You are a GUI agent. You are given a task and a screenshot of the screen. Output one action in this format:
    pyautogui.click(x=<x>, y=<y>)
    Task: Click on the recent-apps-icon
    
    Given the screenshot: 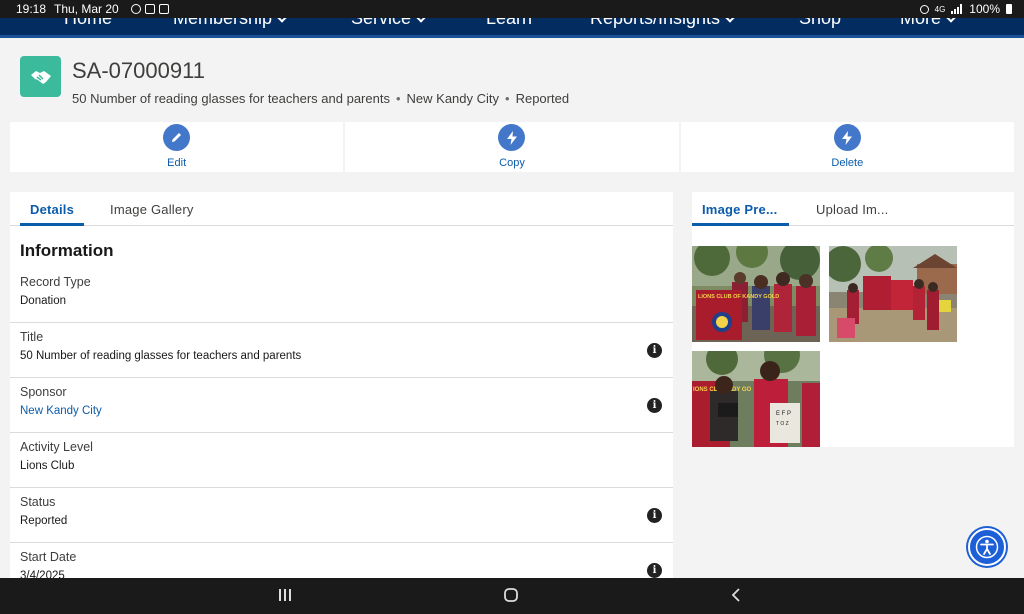 What is the action you would take?
    pyautogui.click(x=285, y=595)
    